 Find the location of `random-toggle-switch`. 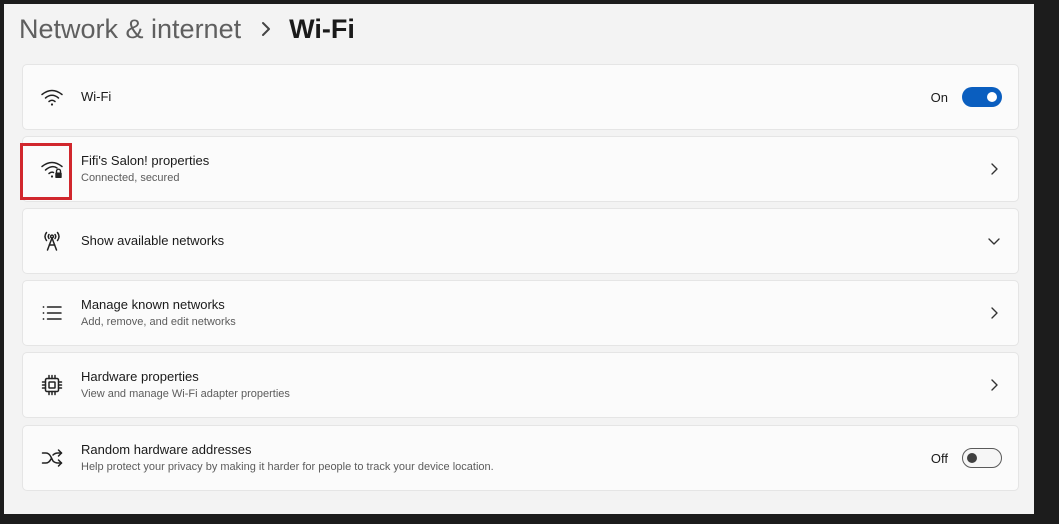

random-toggle-switch is located at coordinates (982, 458).